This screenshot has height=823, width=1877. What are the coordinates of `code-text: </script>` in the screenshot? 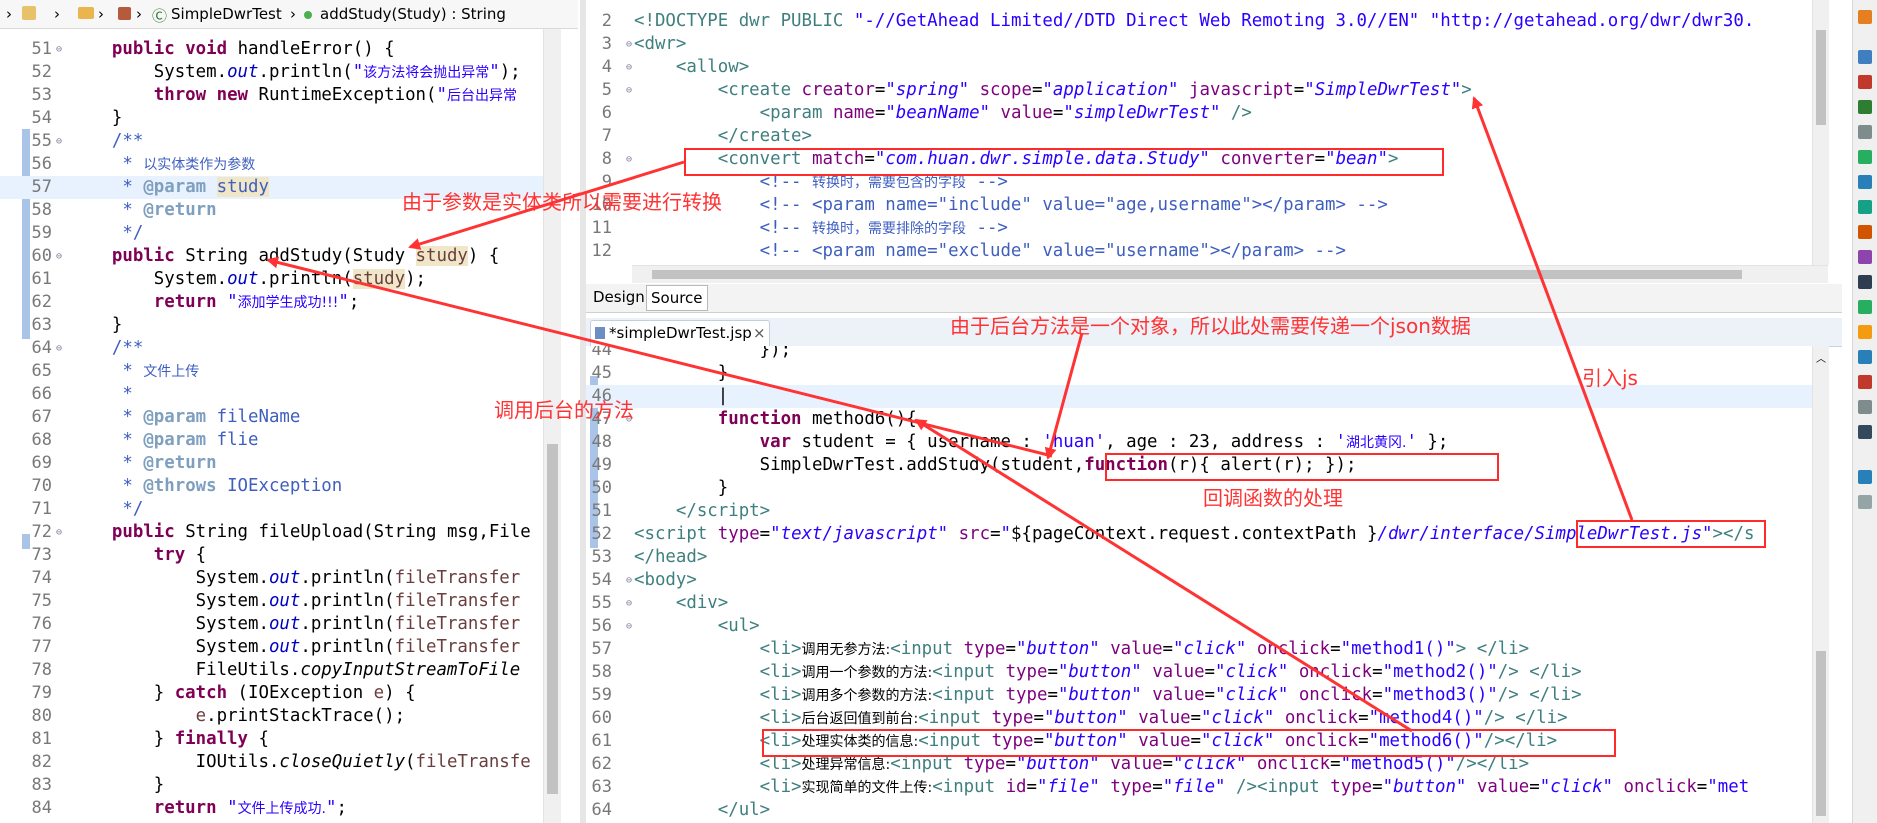 It's located at (702, 511).